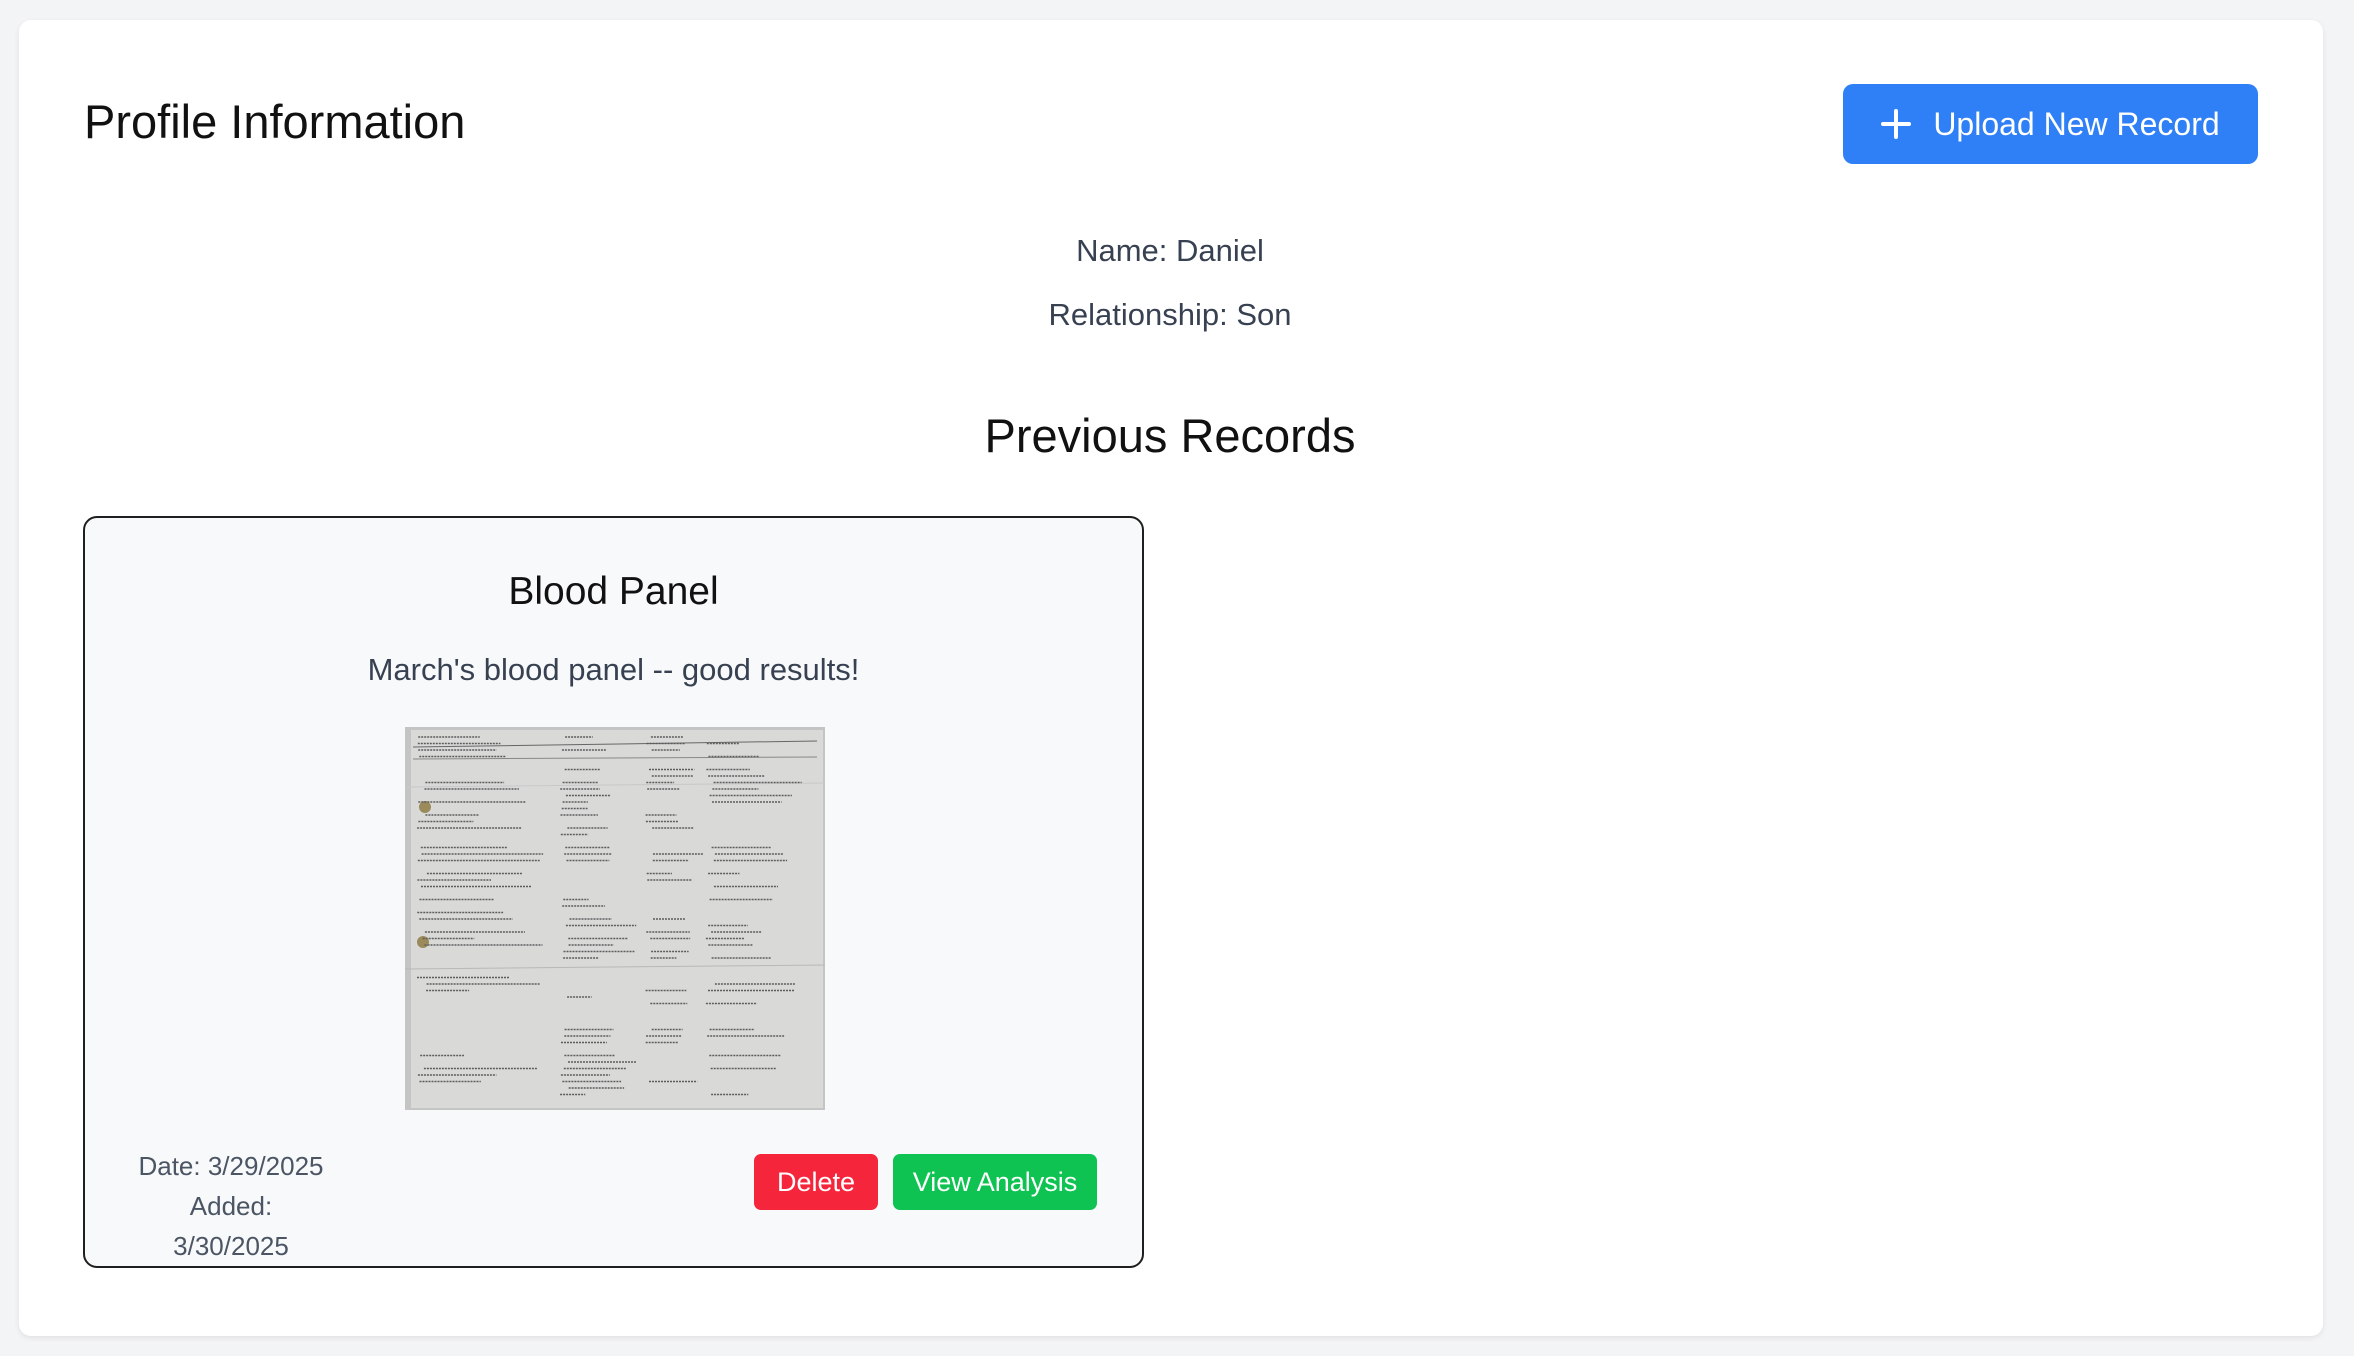 Image resolution: width=2354 pixels, height=1356 pixels. Describe the element at coordinates (816, 1182) in the screenshot. I see `delete-record-button: Delete` at that location.